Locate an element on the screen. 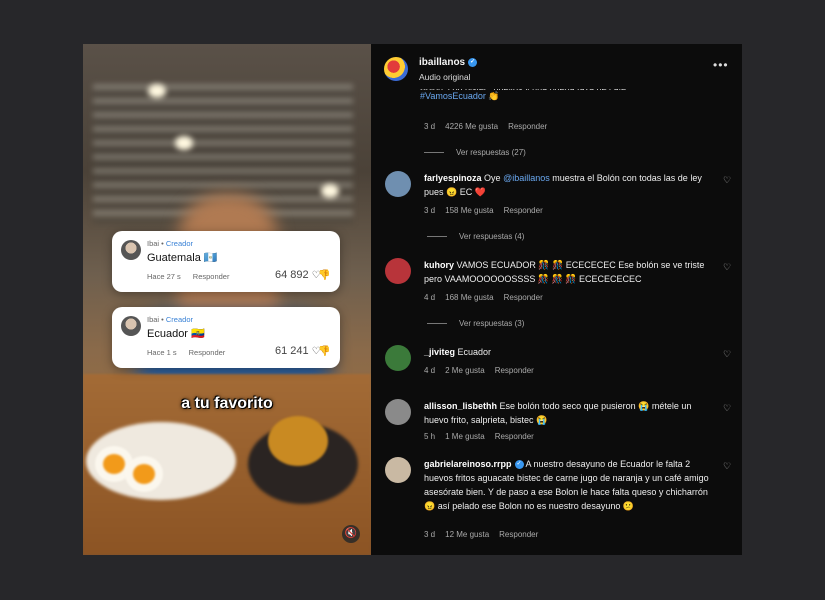 The width and height of the screenshot is (825, 600). flag-icon: 🇪🇨 is located at coordinates (198, 334).